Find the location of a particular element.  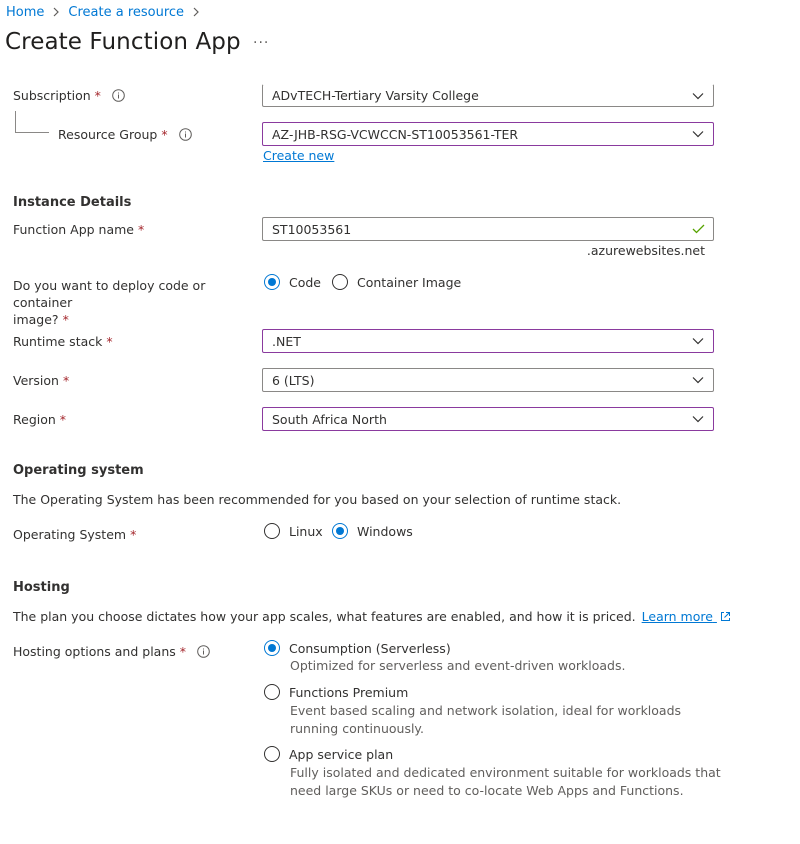

region-value: South Africa North is located at coordinates (329, 419).